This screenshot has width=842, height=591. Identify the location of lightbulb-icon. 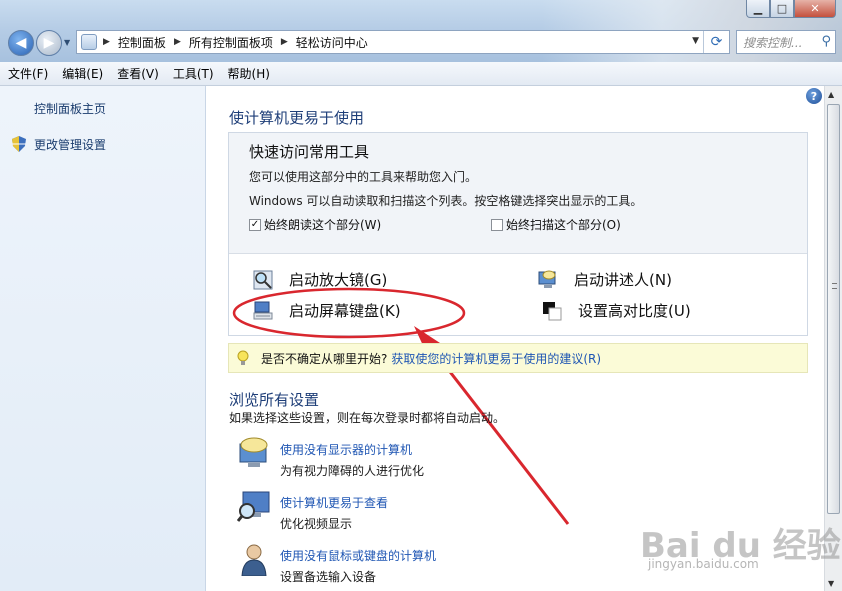
(243, 357).